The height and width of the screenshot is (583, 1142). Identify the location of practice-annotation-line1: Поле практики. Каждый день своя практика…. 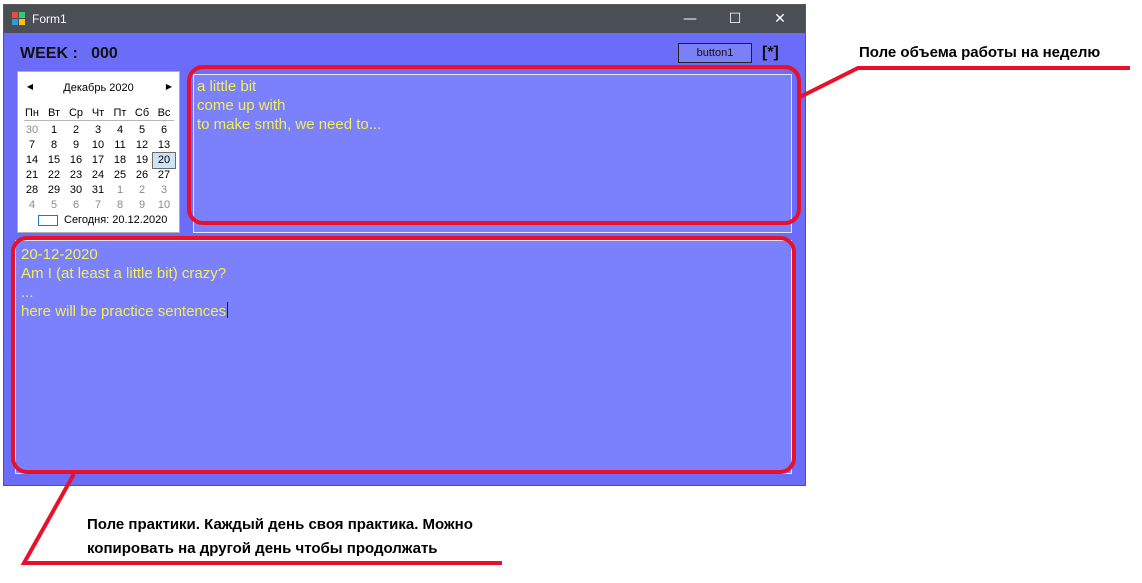
(280, 524).